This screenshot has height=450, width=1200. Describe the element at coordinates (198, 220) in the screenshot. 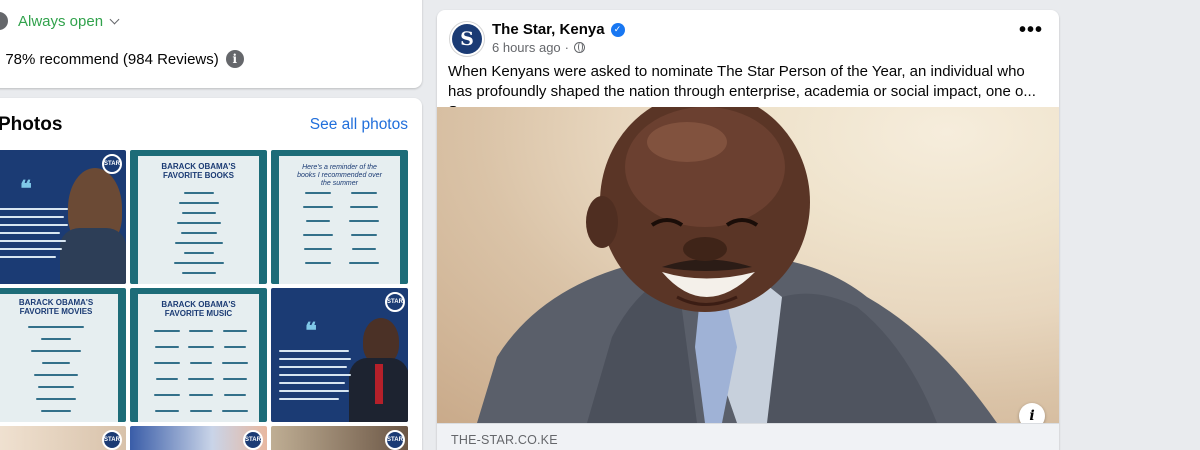

I see `list-card: BARACK OBAMA'S FAVORITE BOOKS` at that location.